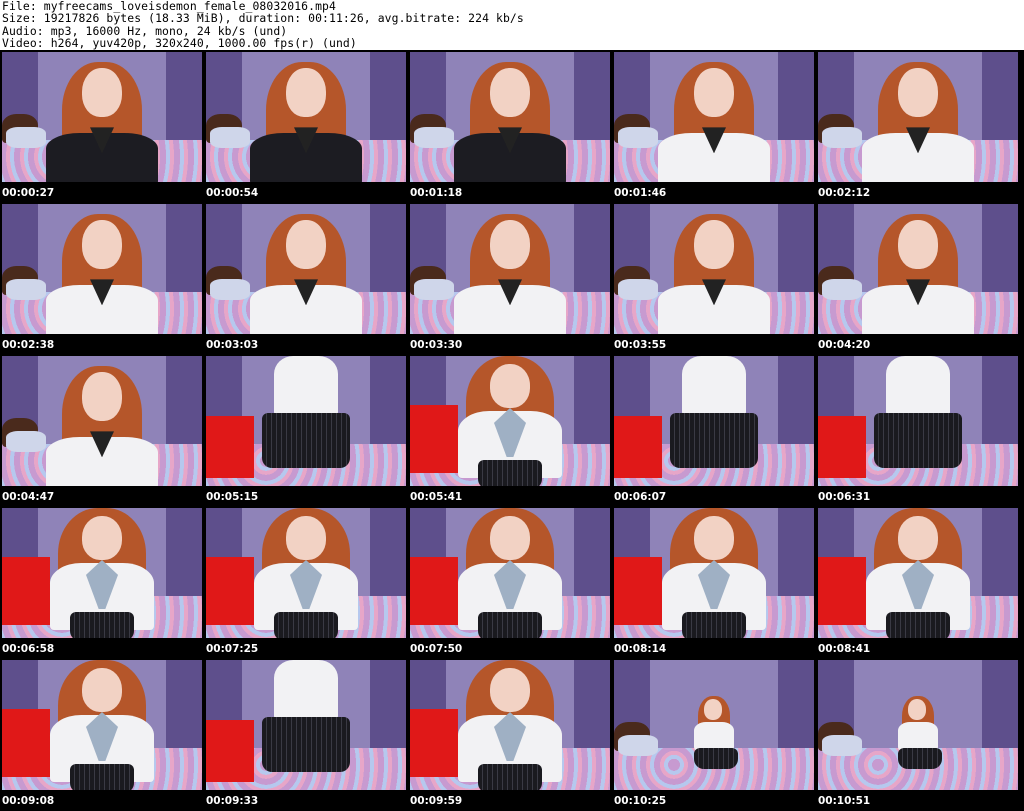  I want to click on timestamp-label: 00:09:08, so click(28, 801).